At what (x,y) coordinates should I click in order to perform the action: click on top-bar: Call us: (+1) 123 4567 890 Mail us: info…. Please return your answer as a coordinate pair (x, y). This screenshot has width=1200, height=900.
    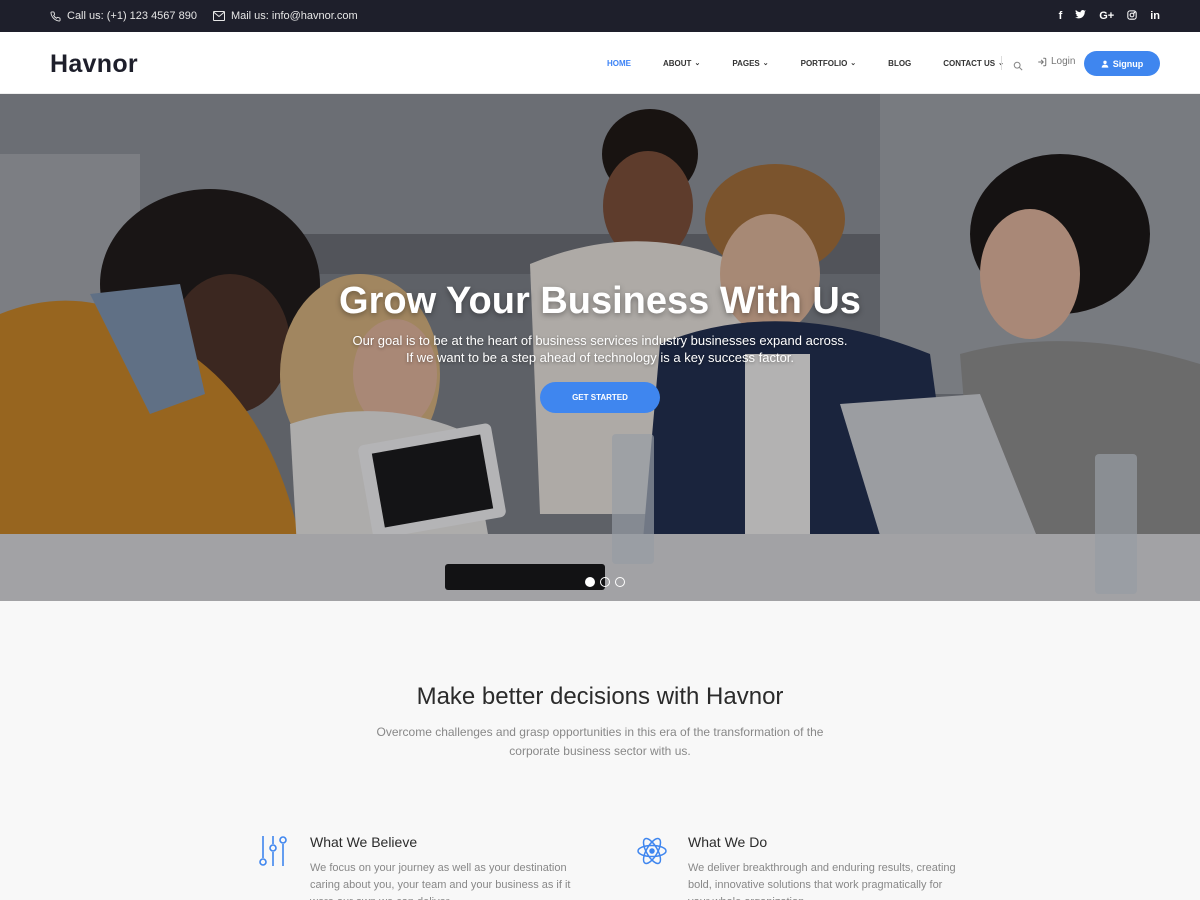
    Looking at the image, I should click on (600, 16).